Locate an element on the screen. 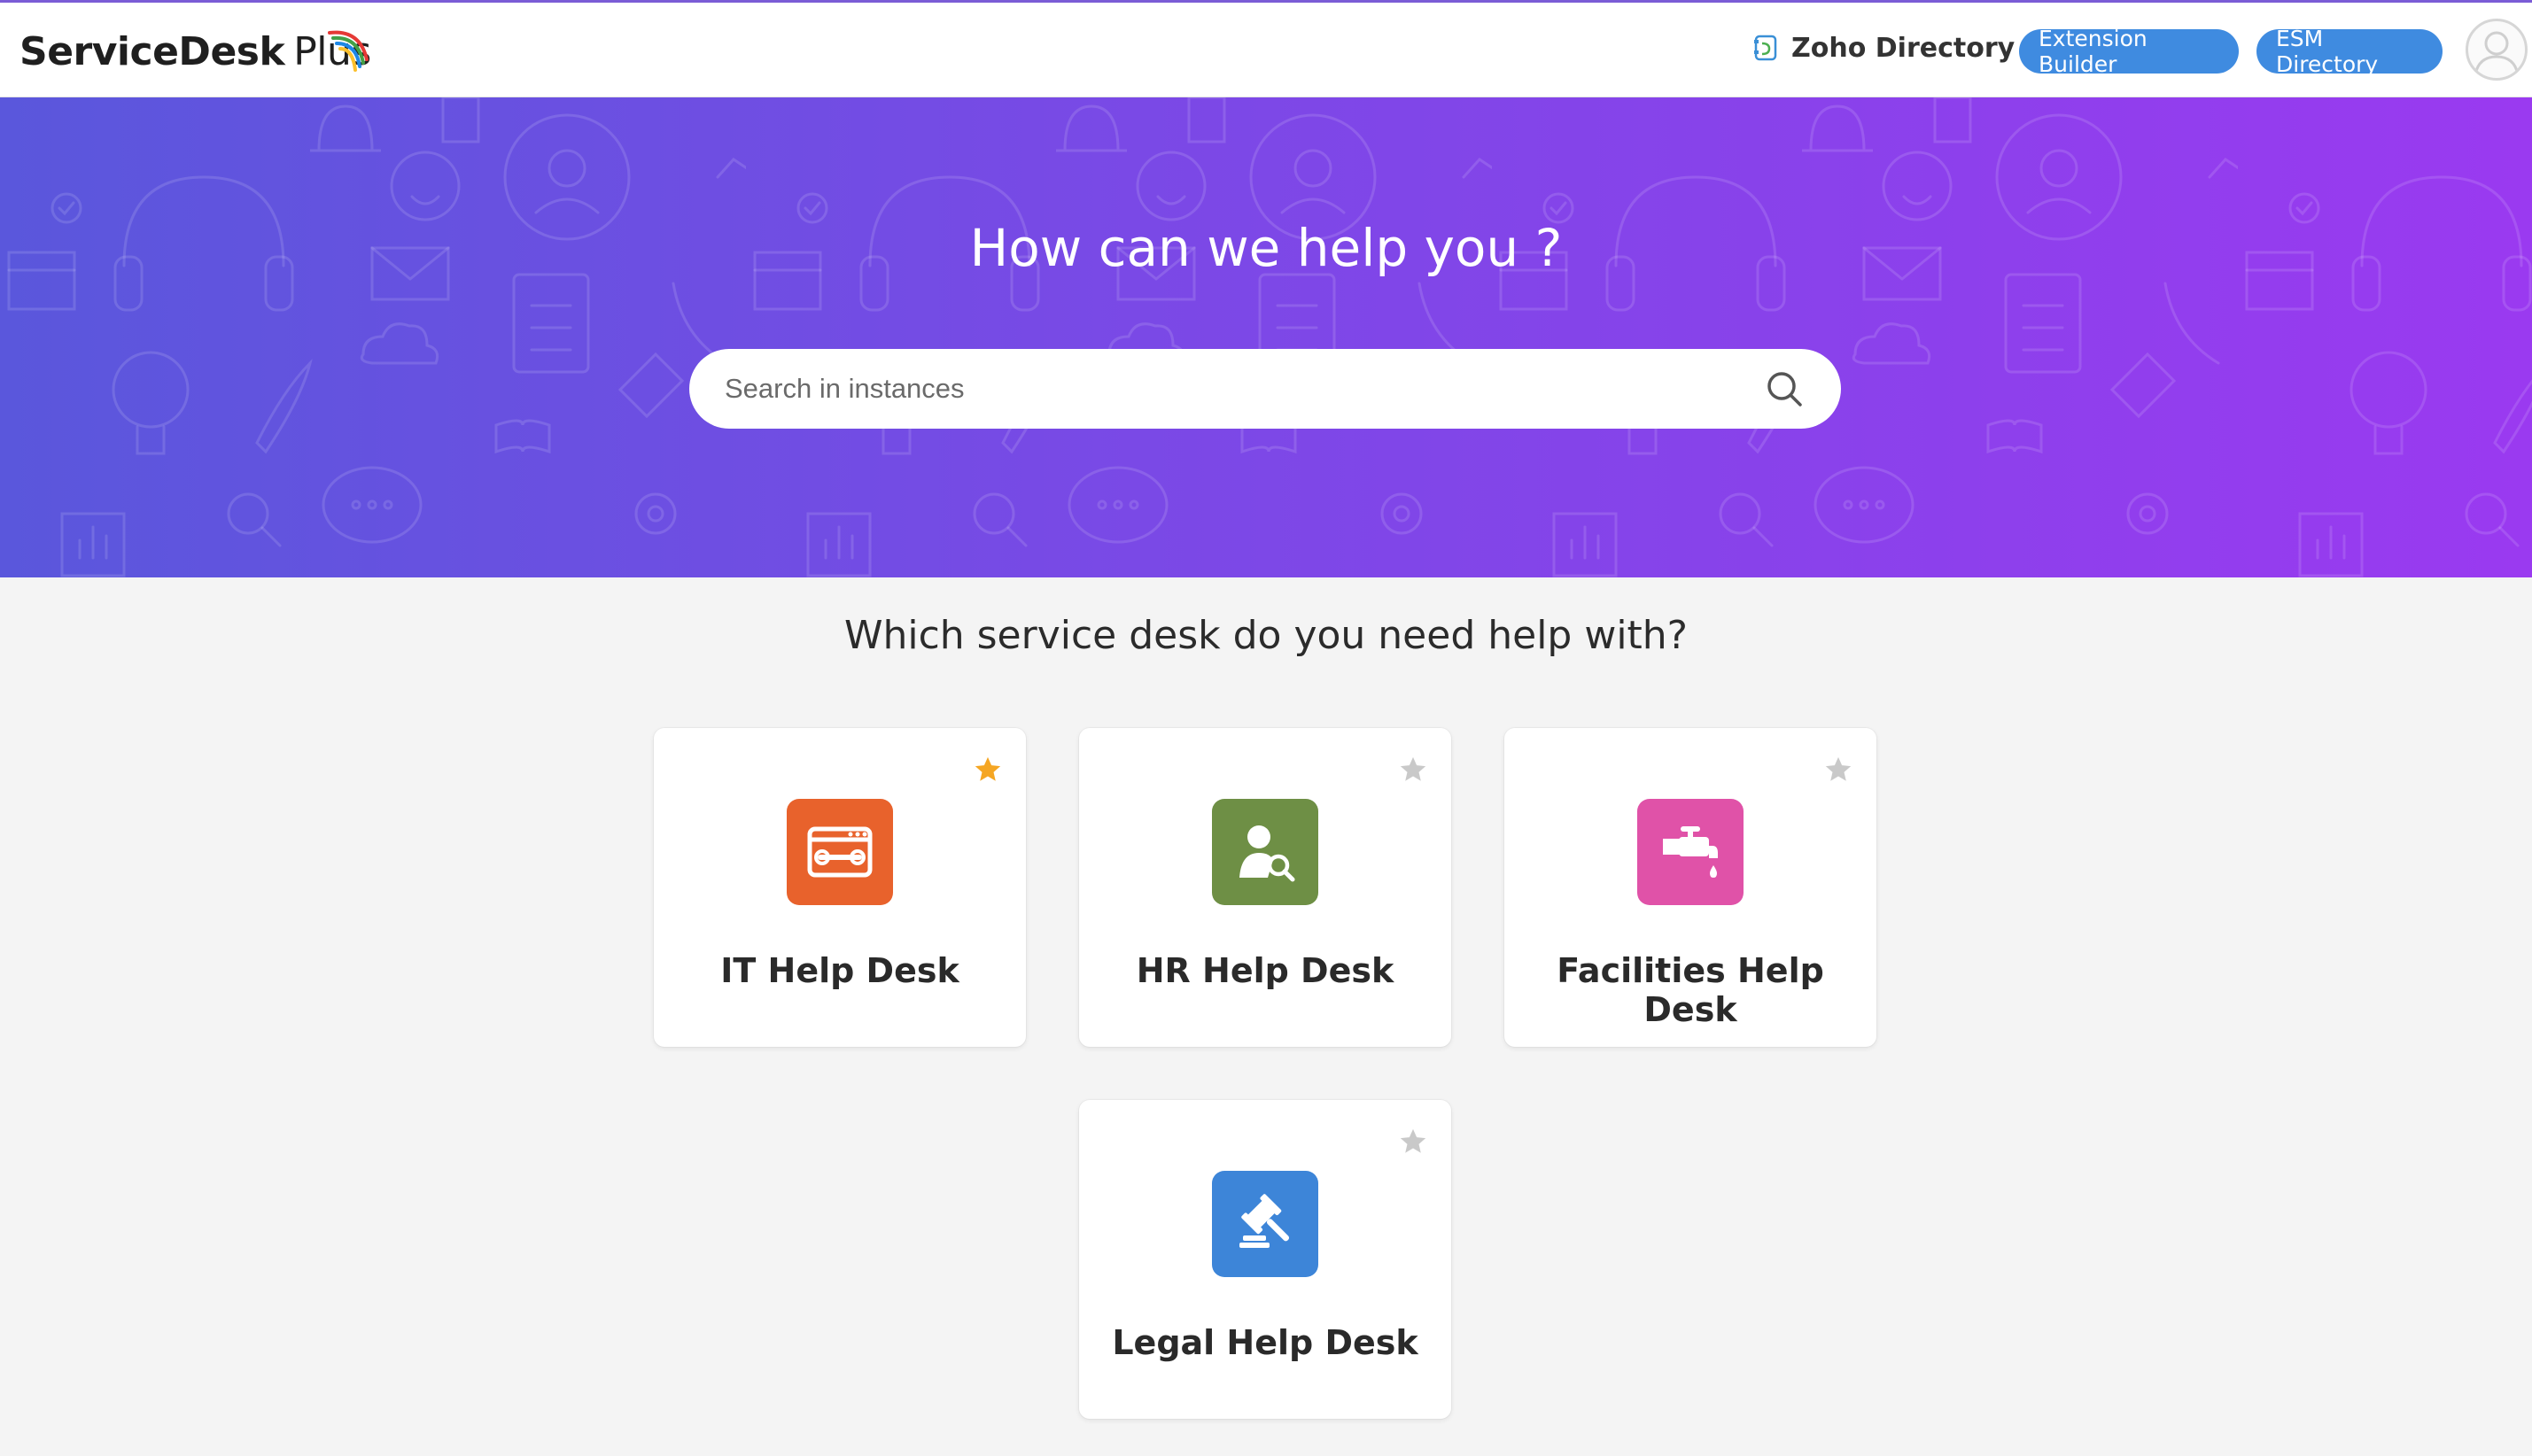  zoho-directory-link: Zoho Directory is located at coordinates (1883, 47).